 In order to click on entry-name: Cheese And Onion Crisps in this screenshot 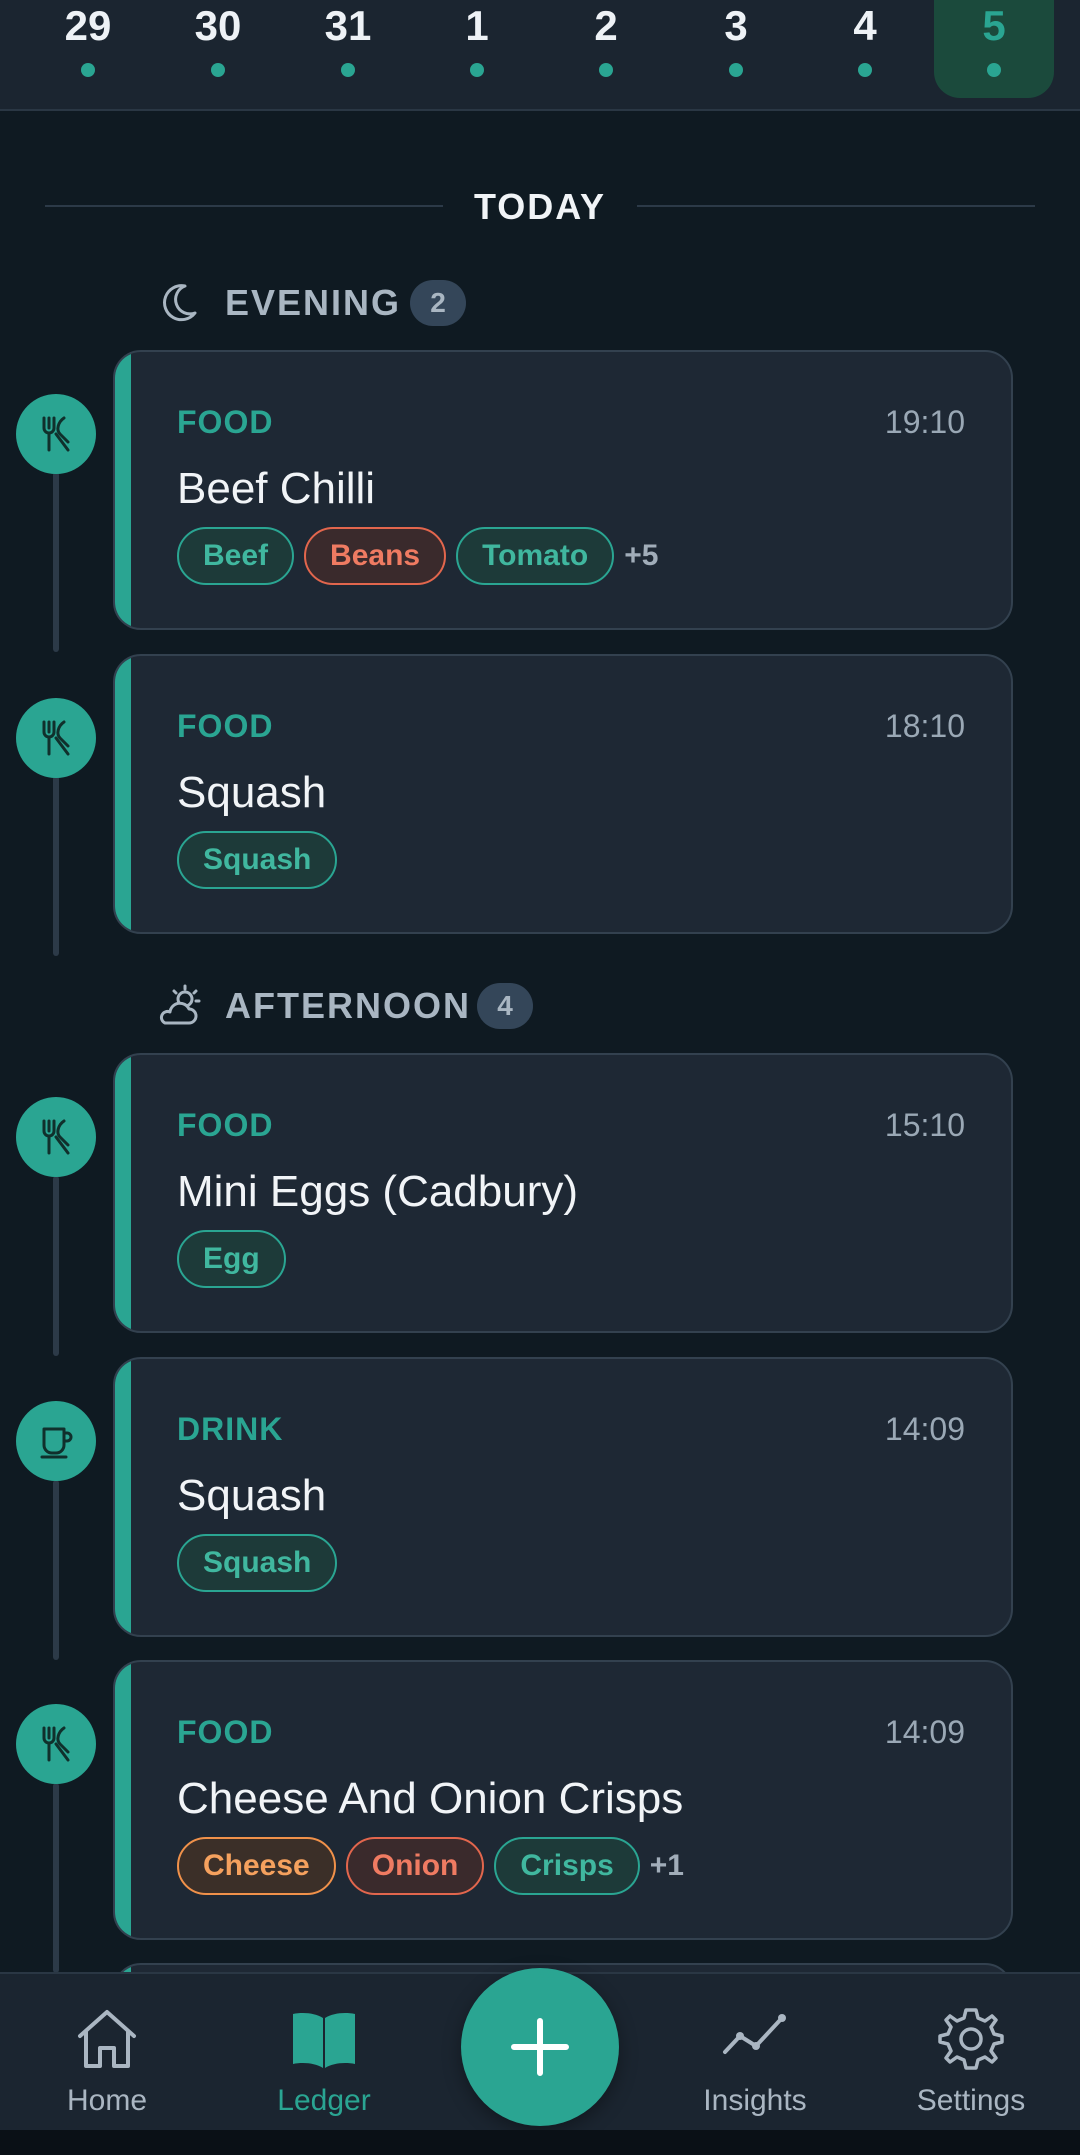, I will do `click(430, 1798)`.